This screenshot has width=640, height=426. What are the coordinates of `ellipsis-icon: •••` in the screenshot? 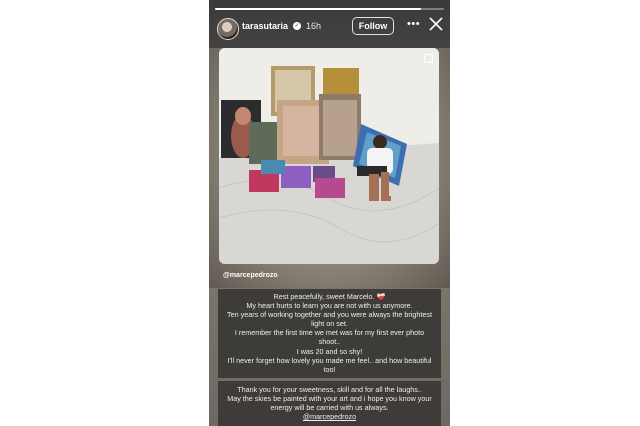 It's located at (413, 24).